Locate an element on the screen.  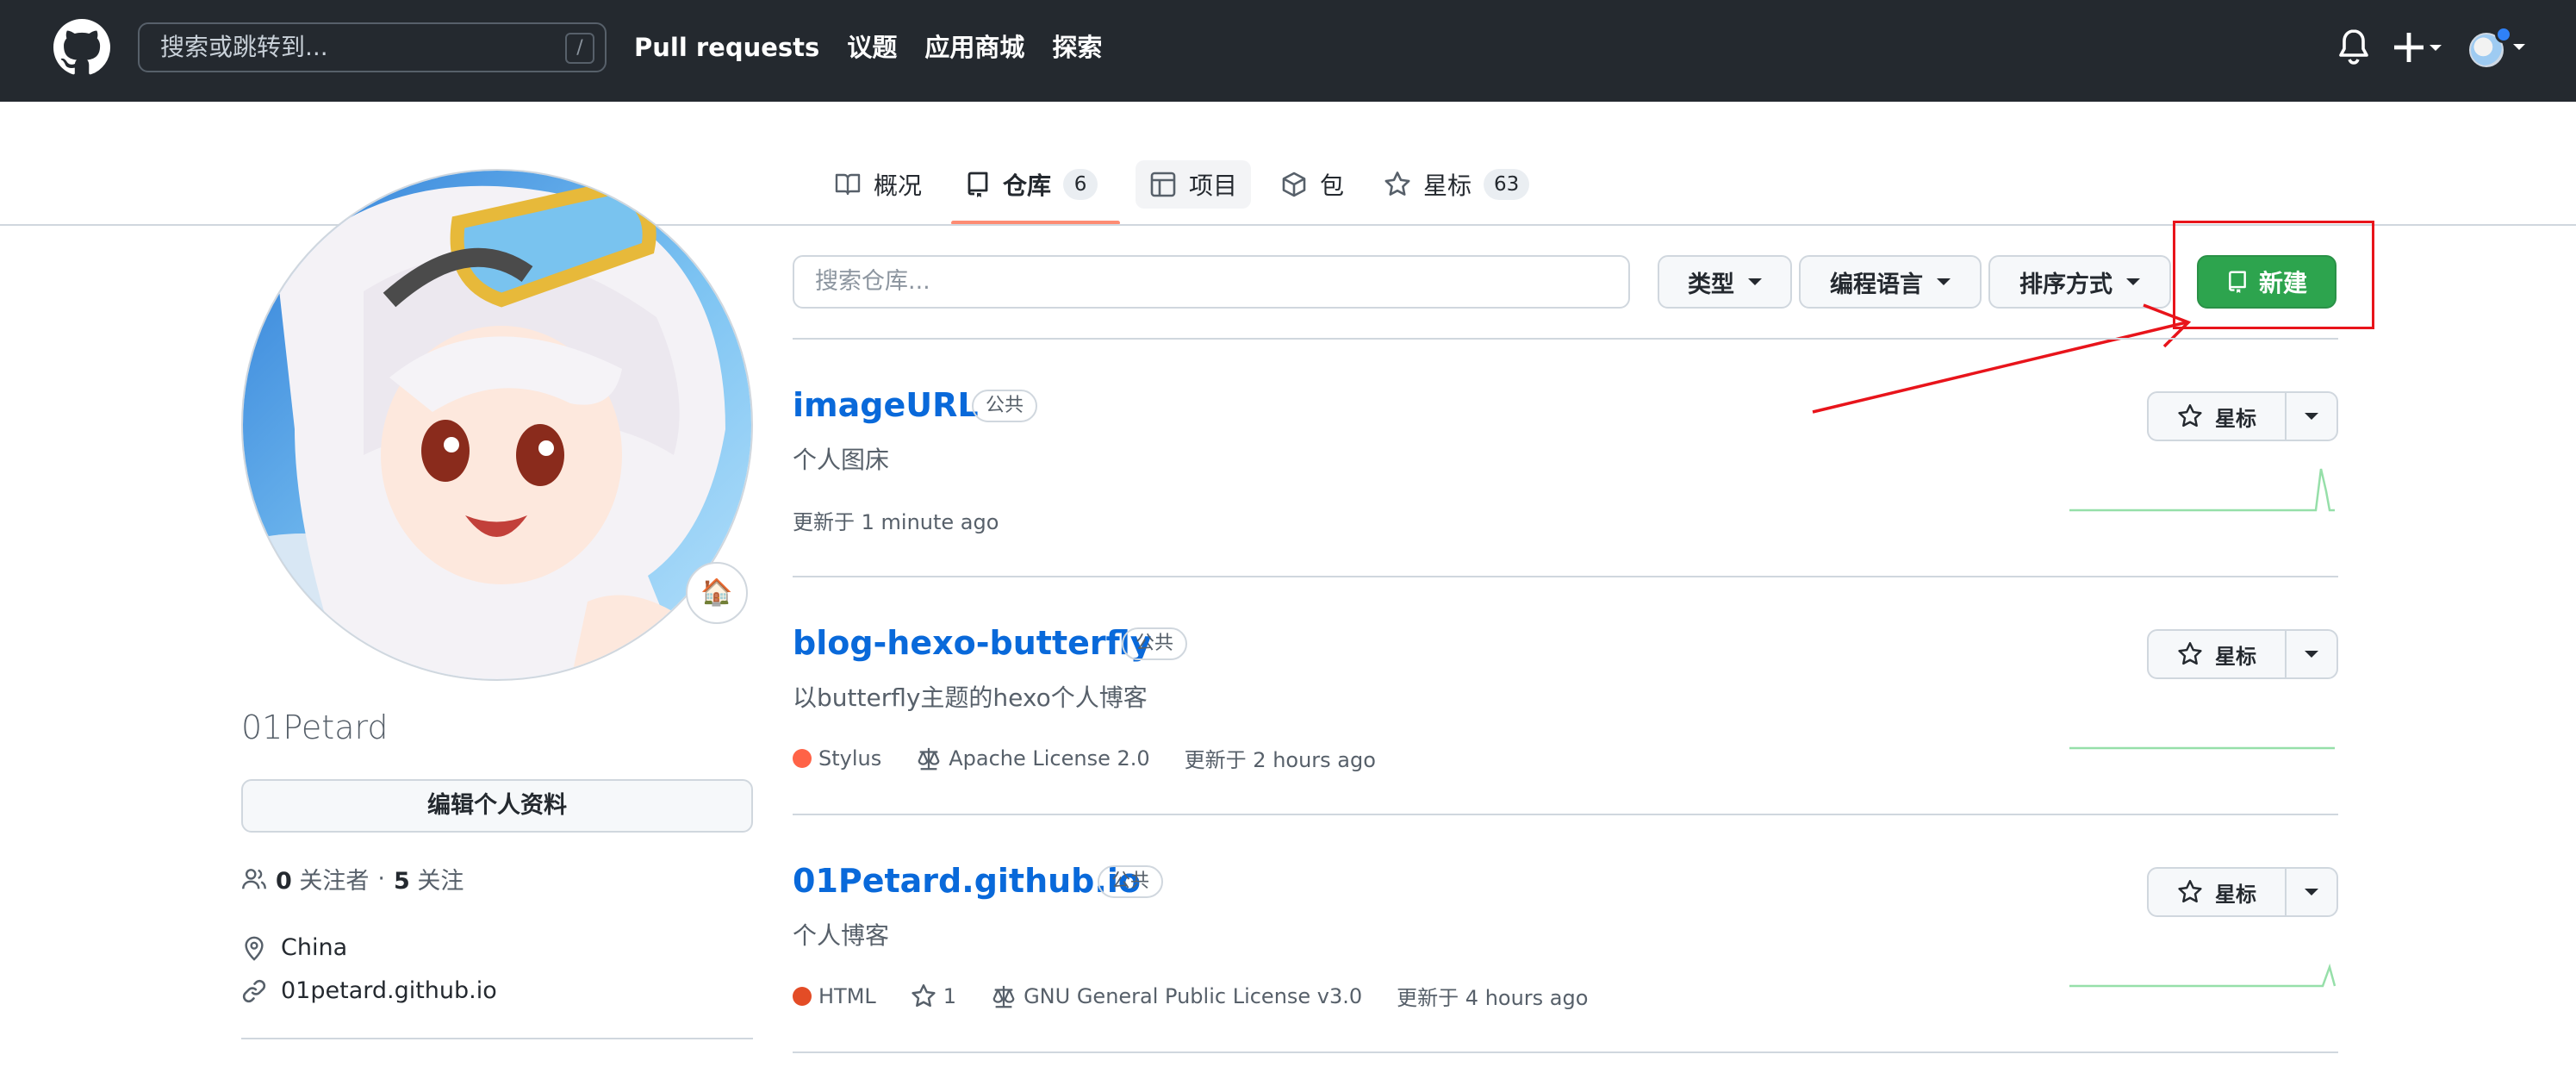
location-pin-icon is located at coordinates (255, 948).